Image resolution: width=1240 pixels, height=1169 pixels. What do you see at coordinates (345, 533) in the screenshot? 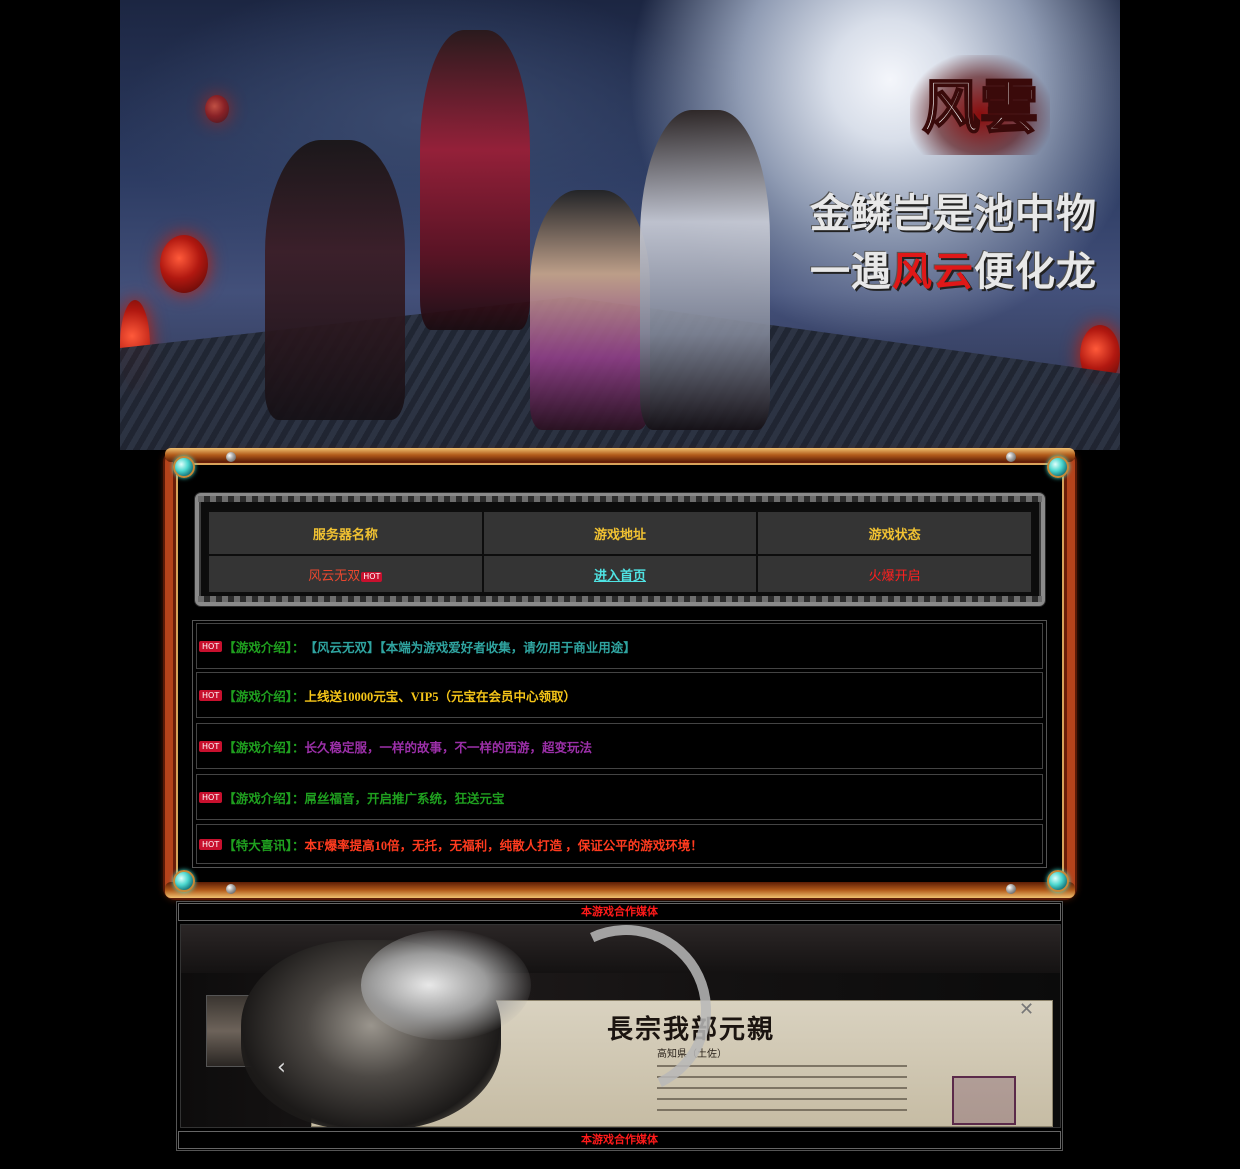
I see `header-server-name: 服务器名称` at bounding box center [345, 533].